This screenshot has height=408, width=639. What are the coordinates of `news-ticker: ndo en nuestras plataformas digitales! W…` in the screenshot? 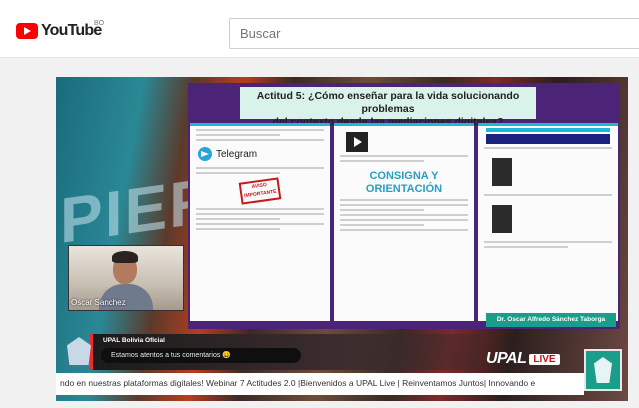 It's located at (320, 384).